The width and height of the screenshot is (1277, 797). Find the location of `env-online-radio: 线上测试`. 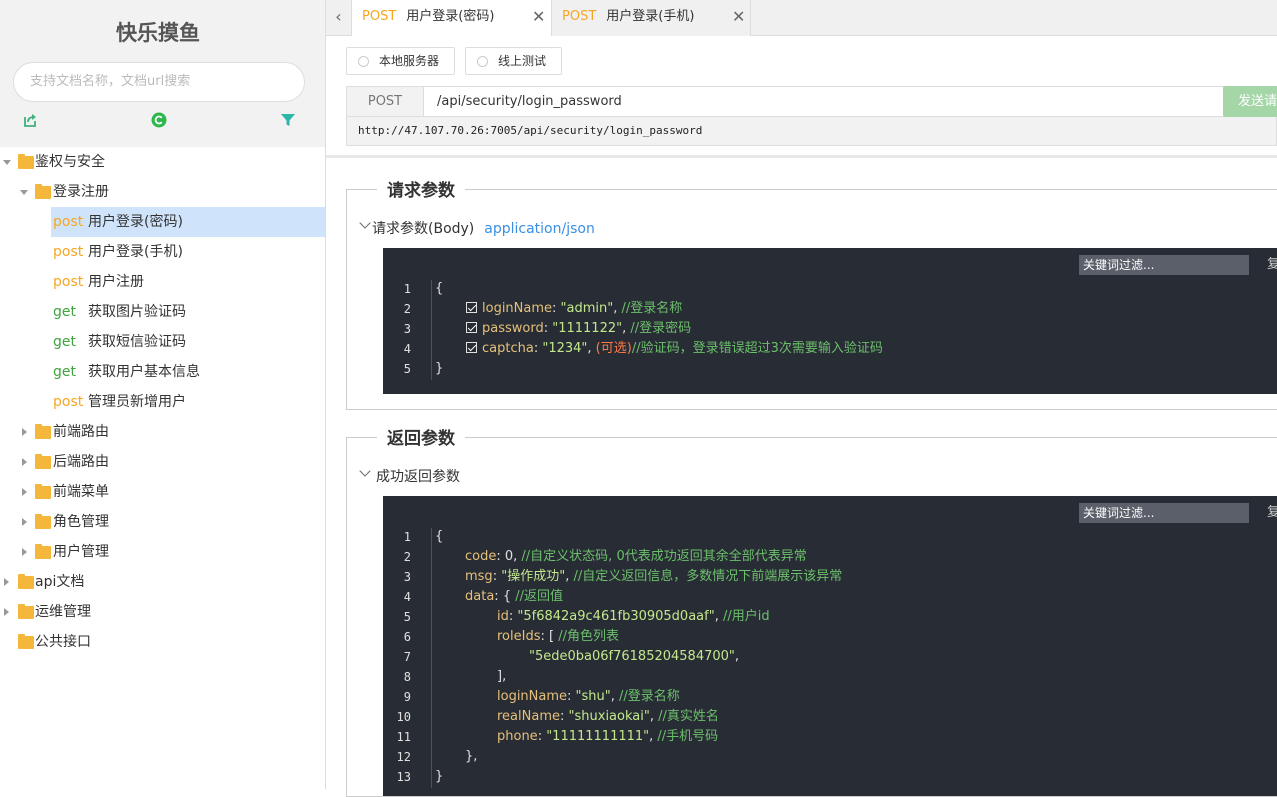

env-online-radio: 线上测试 is located at coordinates (513, 61).